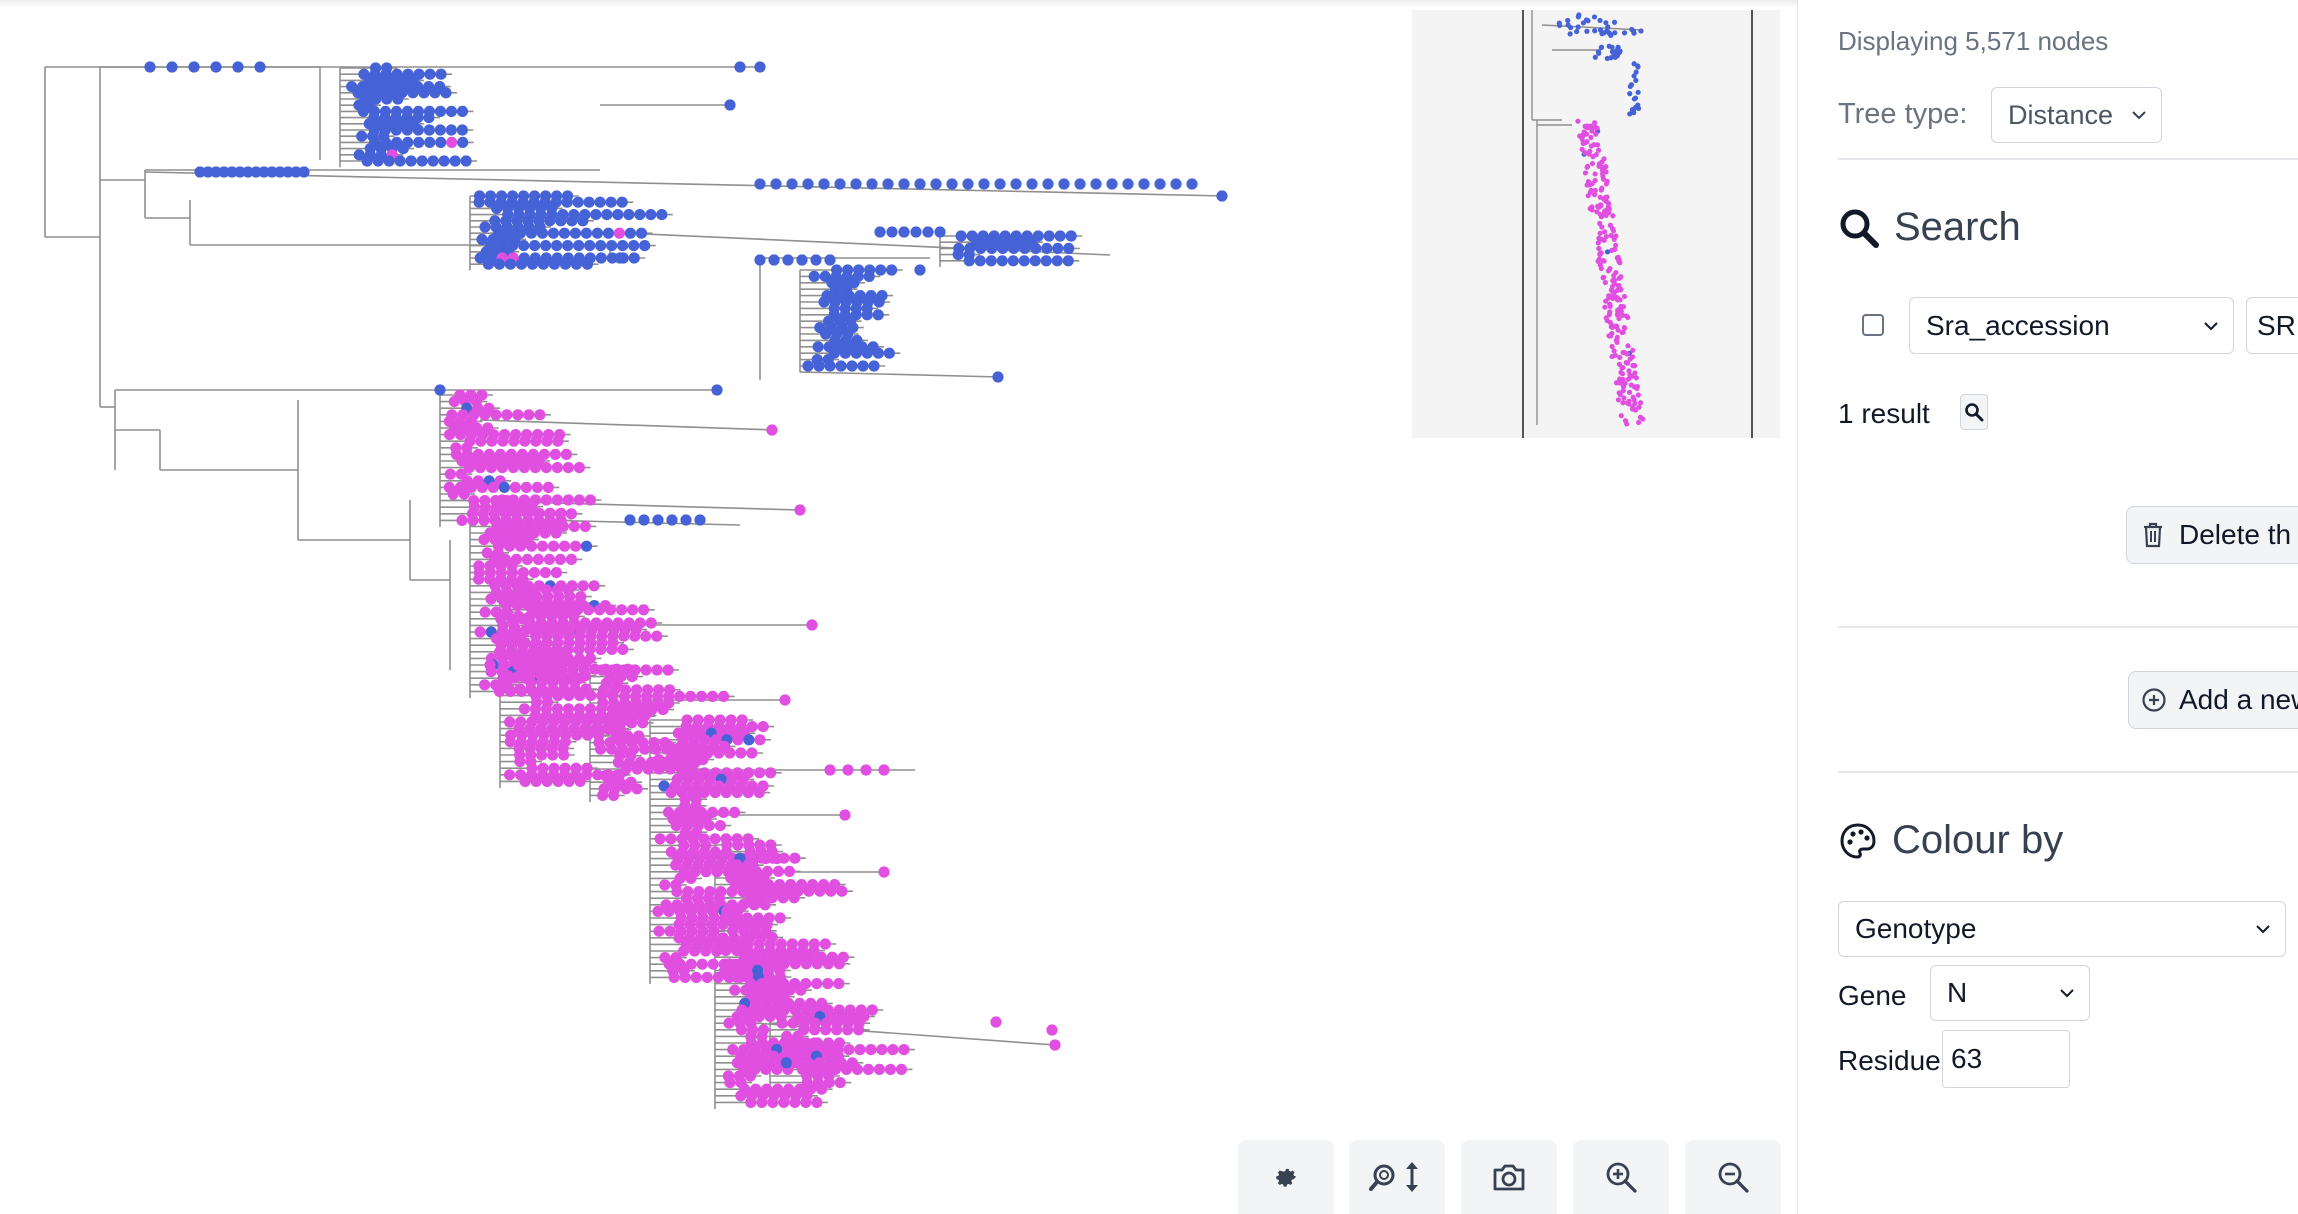 The width and height of the screenshot is (2298, 1214). Describe the element at coordinates (1973, 41) in the screenshot. I see `nodes-count: Displaying 5,571 nodes` at that location.